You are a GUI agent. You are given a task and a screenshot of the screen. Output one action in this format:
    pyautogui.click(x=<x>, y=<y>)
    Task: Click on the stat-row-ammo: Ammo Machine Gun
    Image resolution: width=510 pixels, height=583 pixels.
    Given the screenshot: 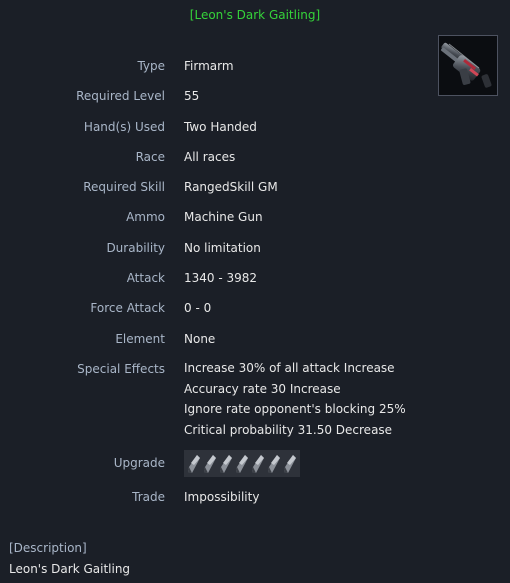 What is the action you would take?
    pyautogui.click(x=255, y=219)
    